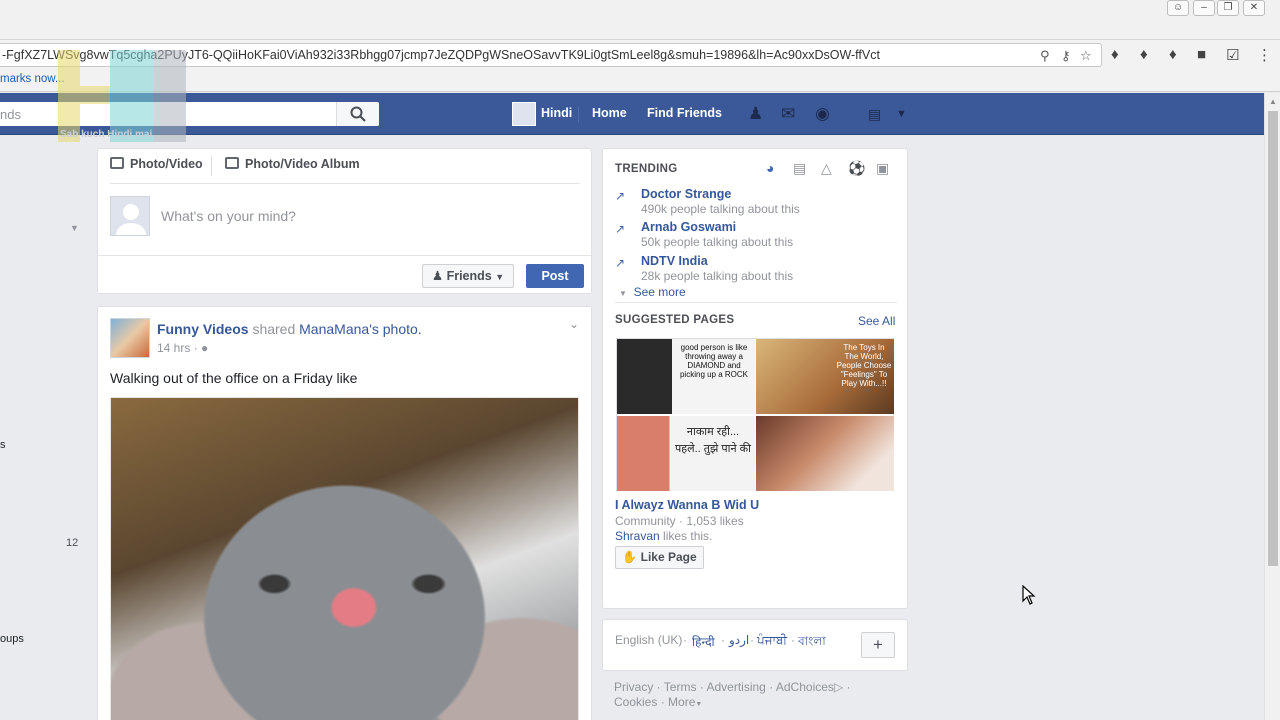 The width and height of the screenshot is (1280, 720). What do you see at coordinates (556, 113) in the screenshot?
I see `profile-link: Hindi` at bounding box center [556, 113].